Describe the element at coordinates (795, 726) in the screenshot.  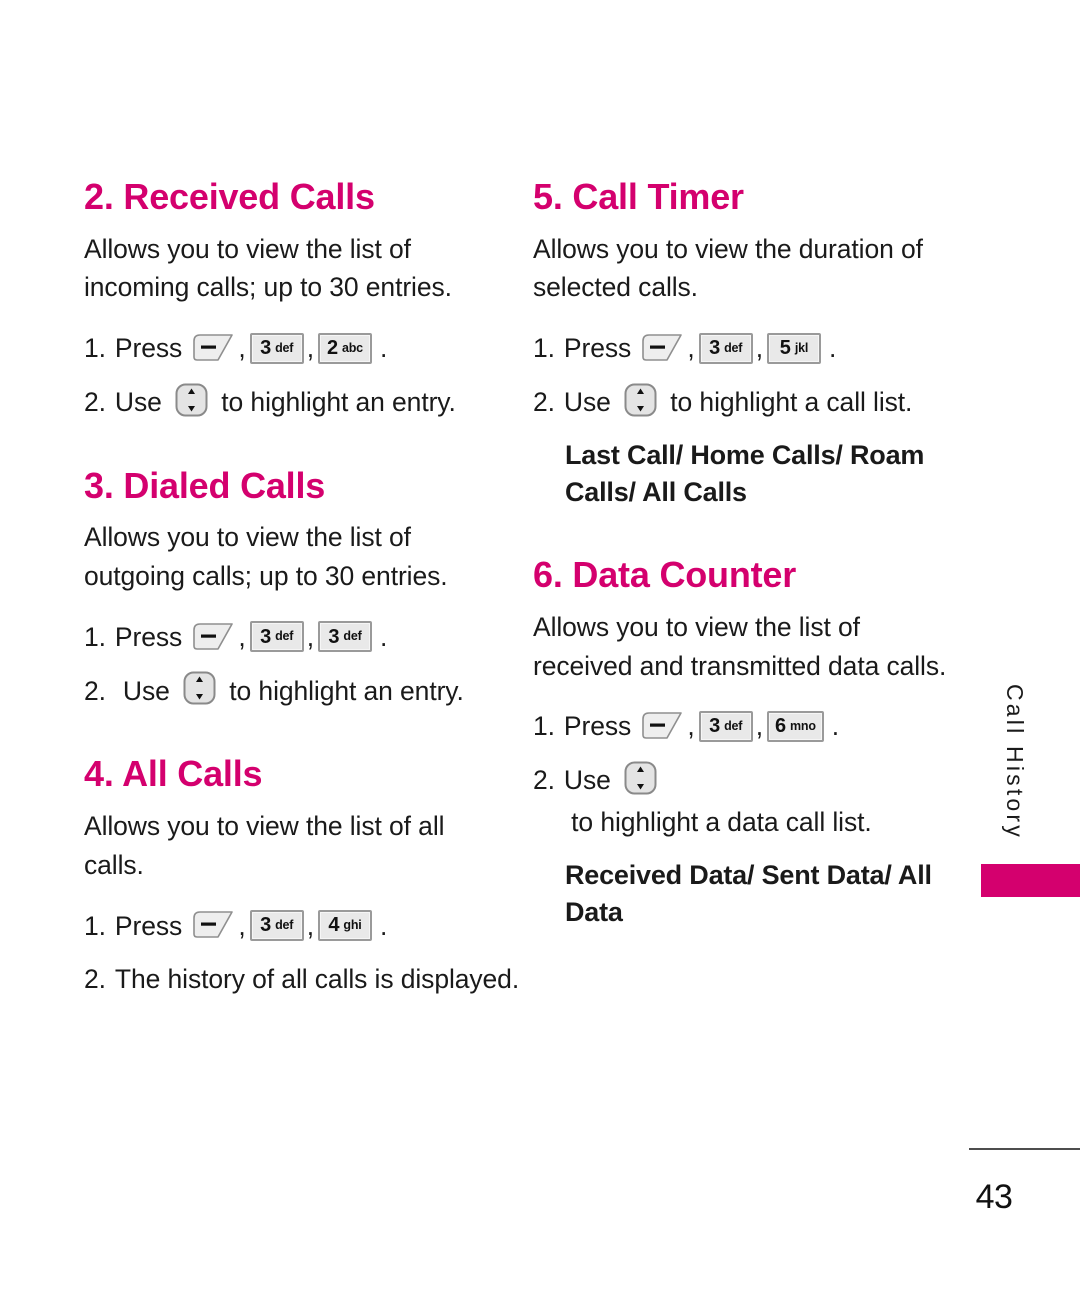
I see `keypad-key-6: 6 mno` at that location.